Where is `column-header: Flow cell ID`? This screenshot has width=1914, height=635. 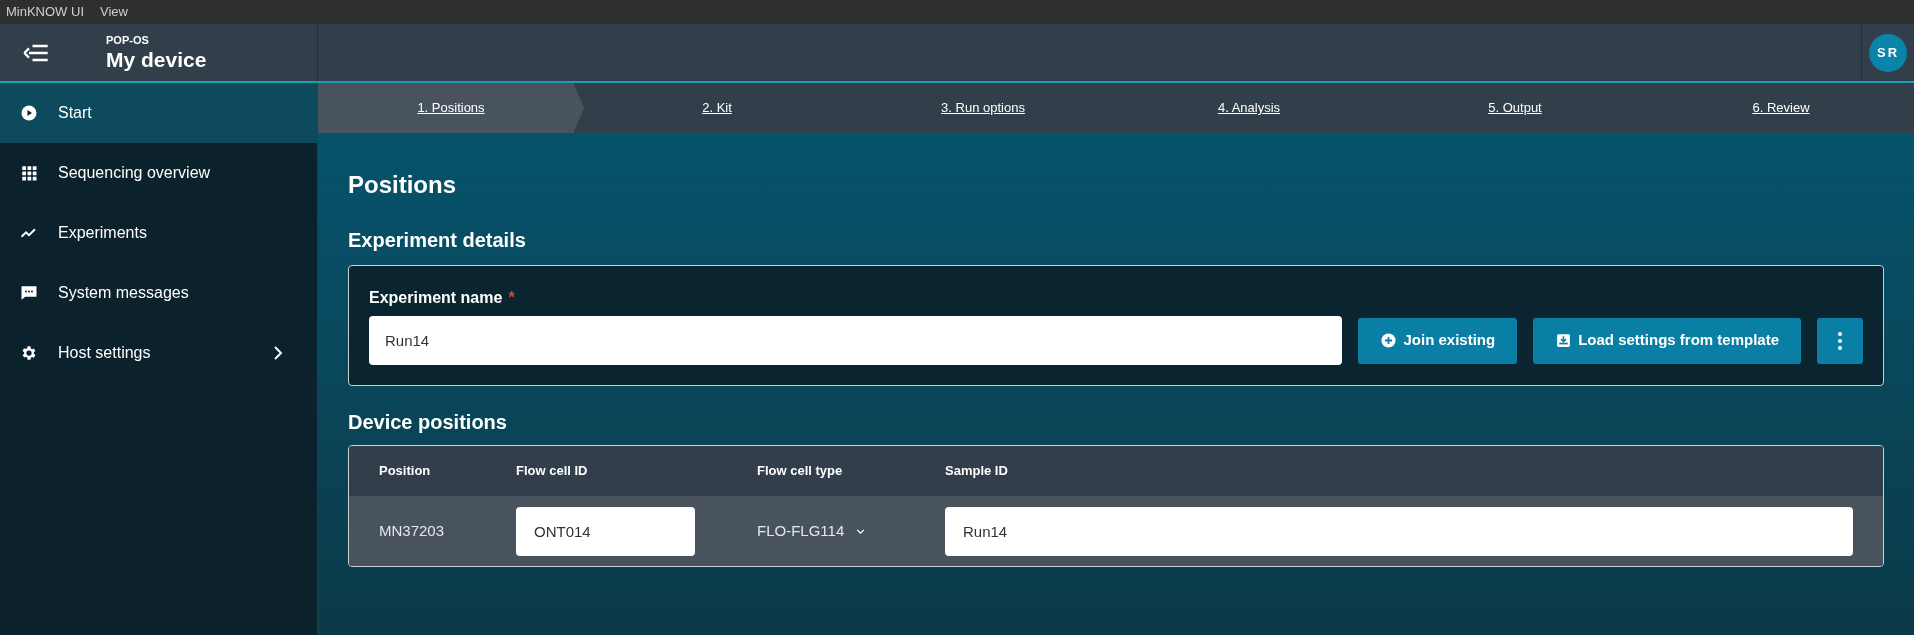 column-header: Flow cell ID is located at coordinates (552, 471).